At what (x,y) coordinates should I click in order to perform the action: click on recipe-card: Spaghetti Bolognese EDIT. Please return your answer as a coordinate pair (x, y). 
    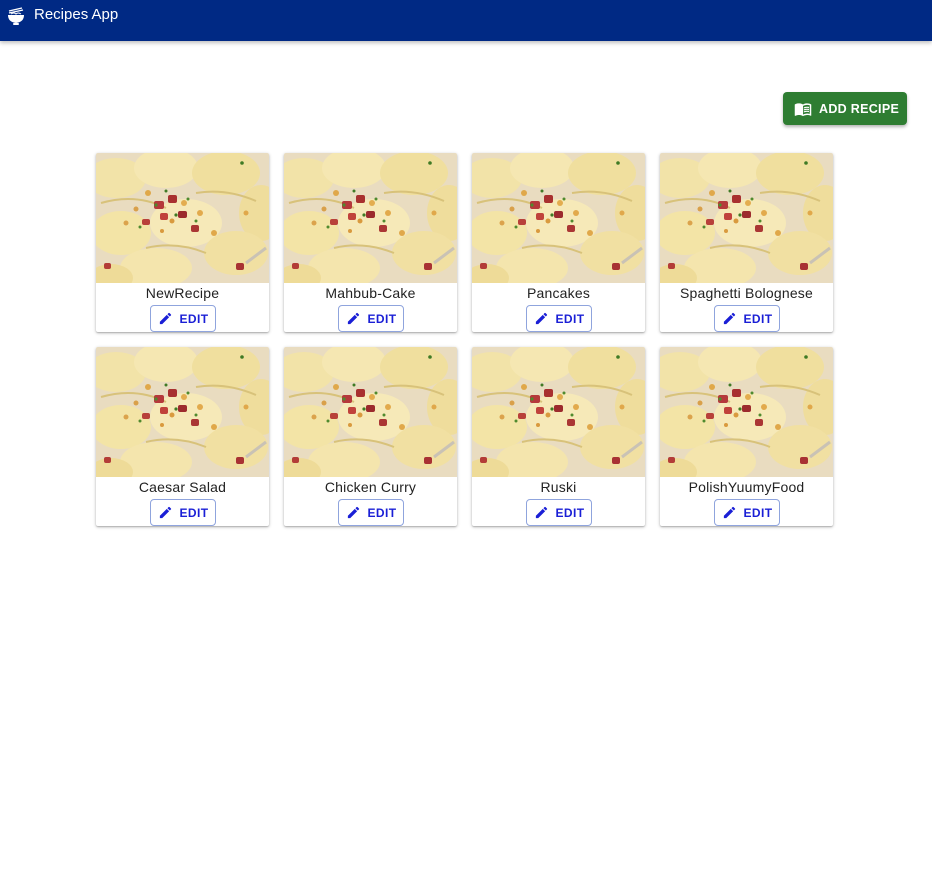
    Looking at the image, I should click on (746, 242).